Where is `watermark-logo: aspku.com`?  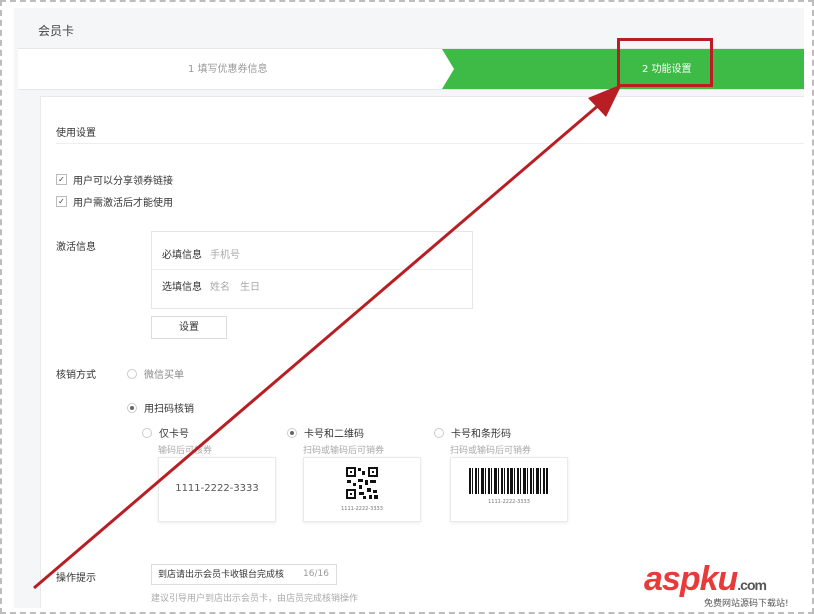
watermark-logo: aspku.com is located at coordinates (705, 579).